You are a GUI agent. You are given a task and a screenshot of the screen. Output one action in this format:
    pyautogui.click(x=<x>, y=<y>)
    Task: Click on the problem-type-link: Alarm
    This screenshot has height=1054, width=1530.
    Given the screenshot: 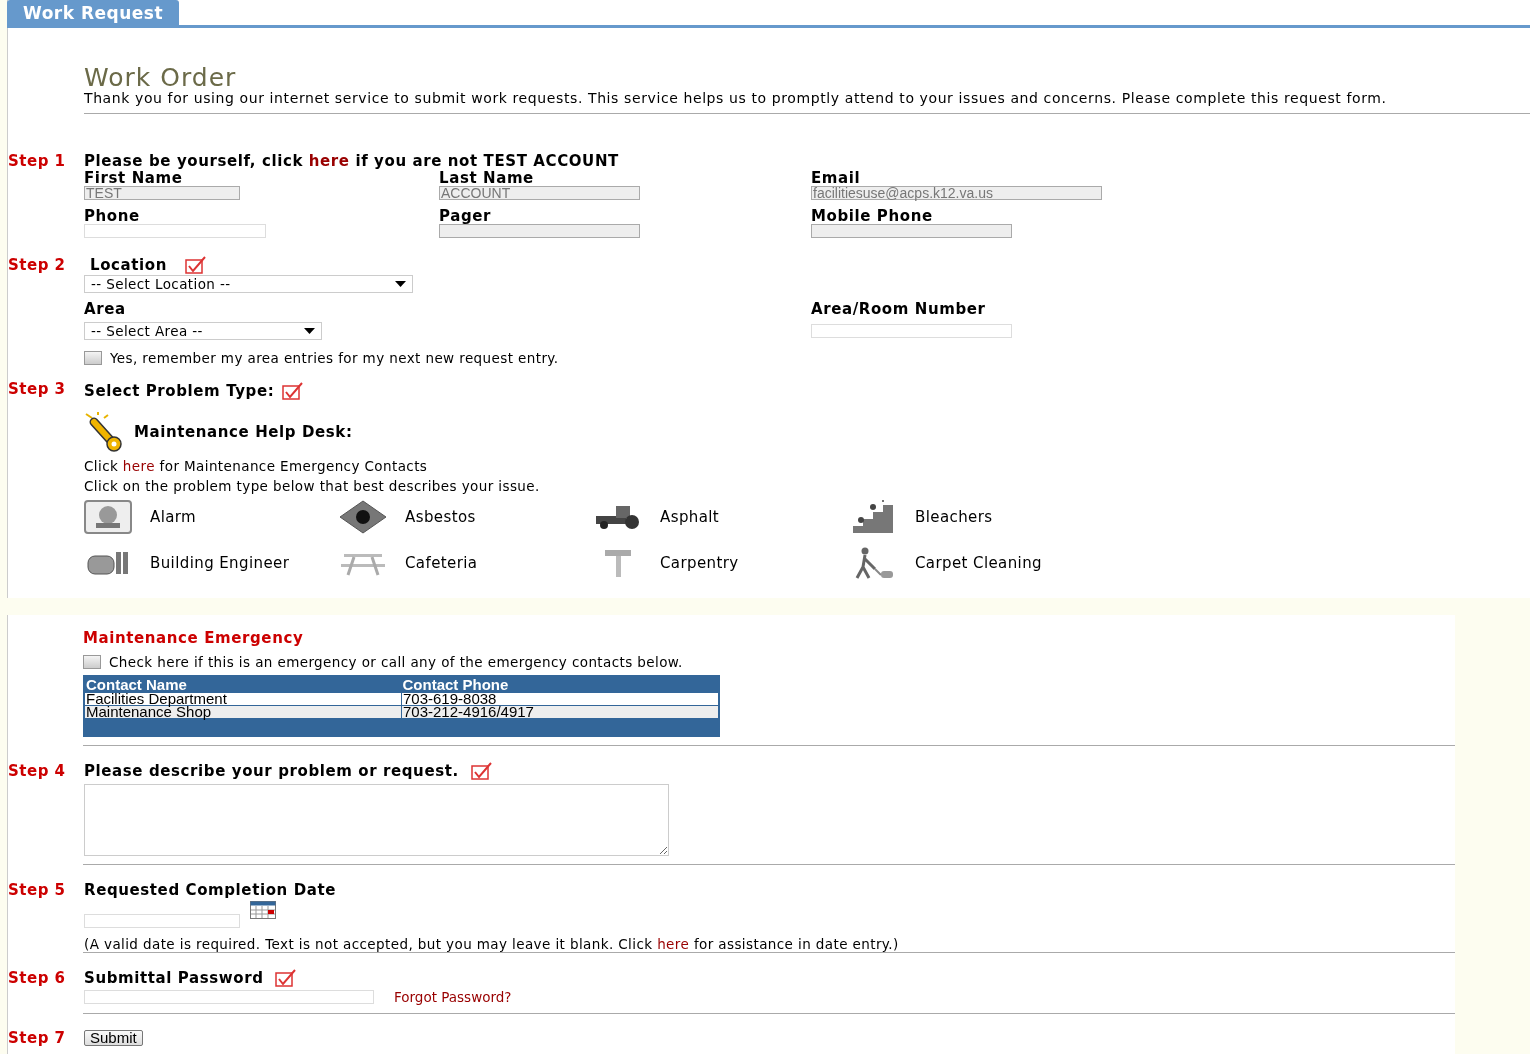 What is the action you would take?
    pyautogui.click(x=173, y=517)
    